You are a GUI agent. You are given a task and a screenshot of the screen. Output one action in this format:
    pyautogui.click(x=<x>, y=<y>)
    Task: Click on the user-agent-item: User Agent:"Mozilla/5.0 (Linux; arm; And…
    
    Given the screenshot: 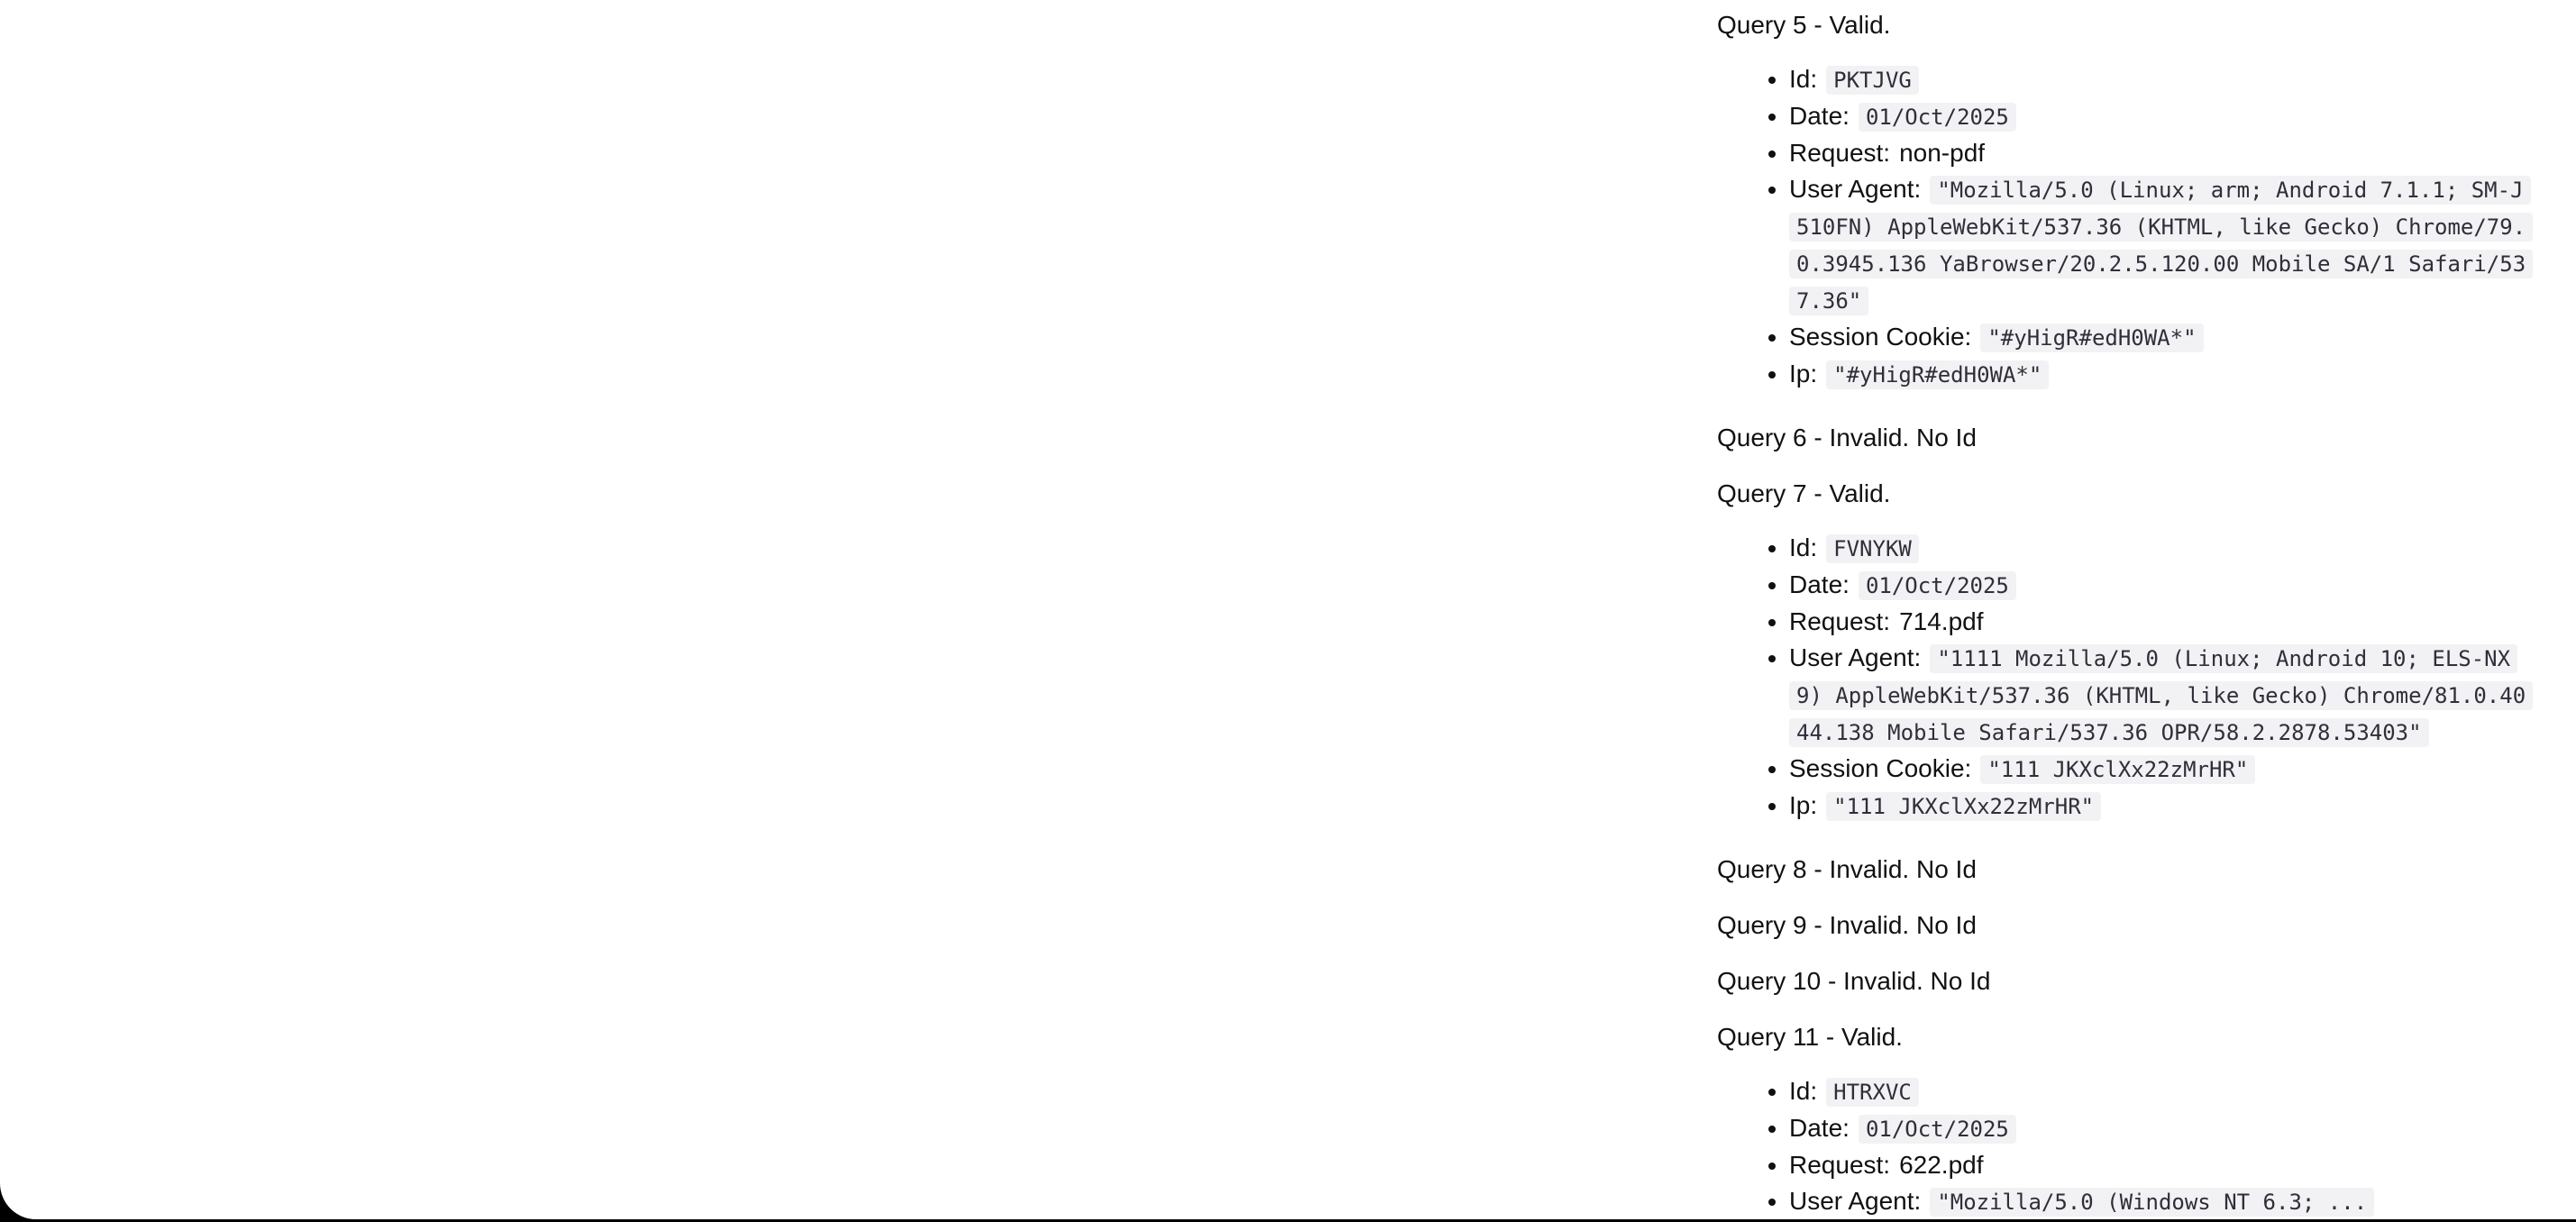 What is the action you would take?
    pyautogui.click(x=2161, y=245)
    